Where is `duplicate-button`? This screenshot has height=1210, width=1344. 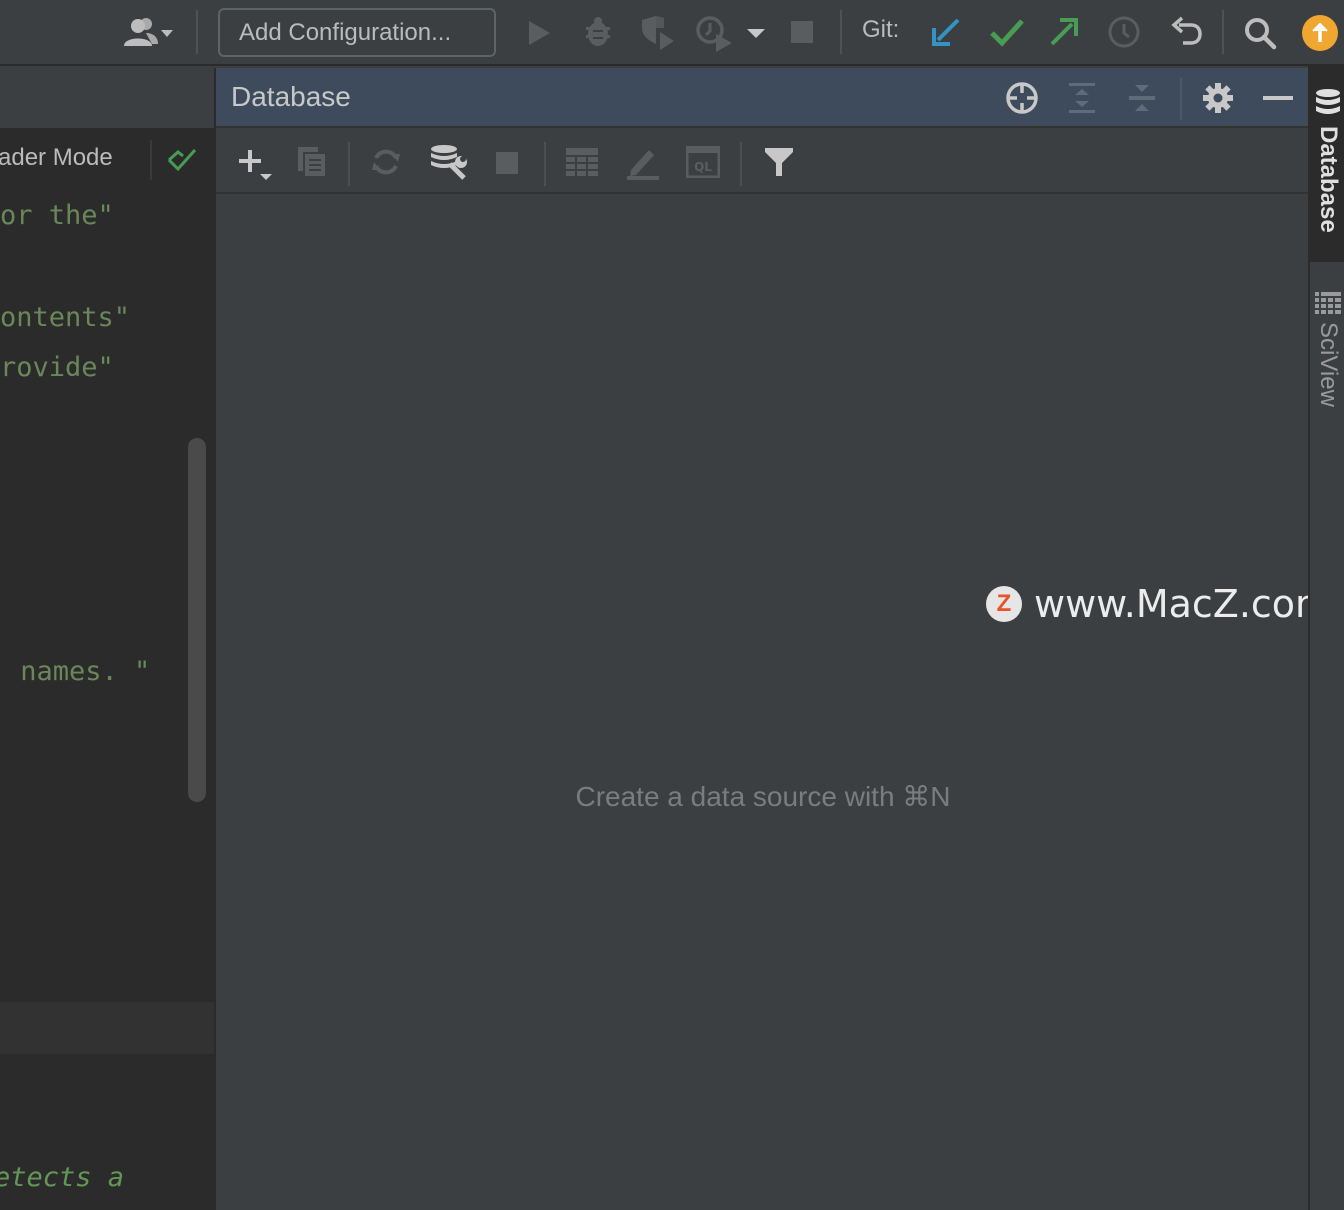 duplicate-button is located at coordinates (312, 162).